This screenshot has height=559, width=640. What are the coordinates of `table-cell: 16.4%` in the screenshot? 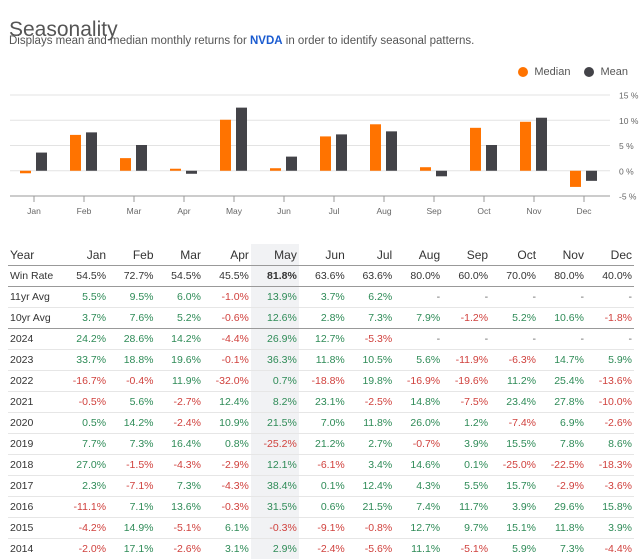 It's located at (179, 444).